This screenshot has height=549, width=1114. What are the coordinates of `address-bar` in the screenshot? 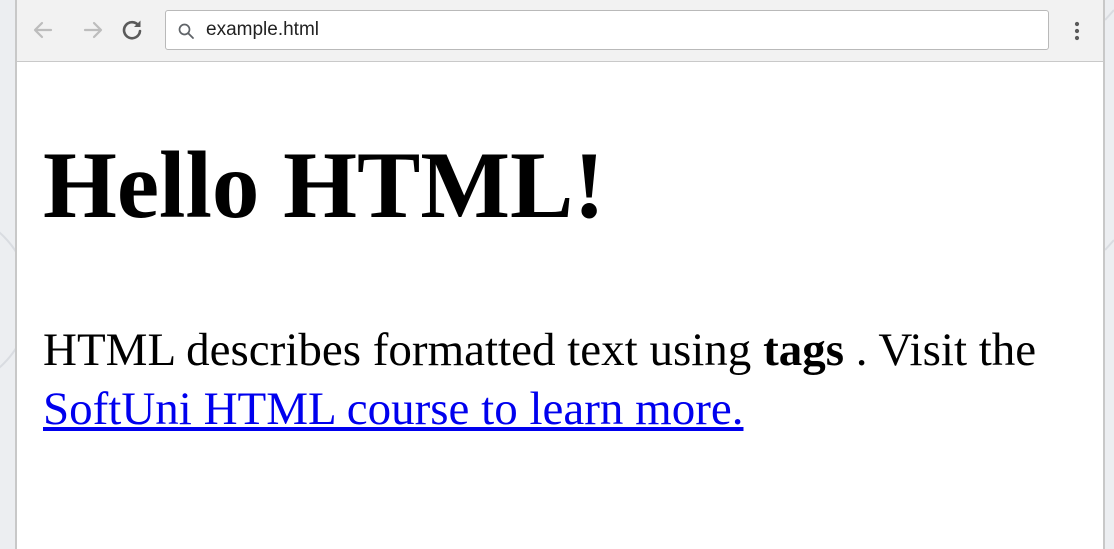 It's located at (607, 30).